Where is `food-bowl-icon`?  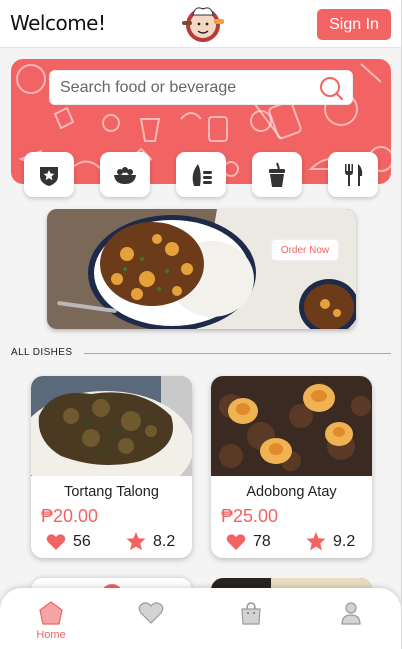
food-bowl-icon is located at coordinates (125, 175).